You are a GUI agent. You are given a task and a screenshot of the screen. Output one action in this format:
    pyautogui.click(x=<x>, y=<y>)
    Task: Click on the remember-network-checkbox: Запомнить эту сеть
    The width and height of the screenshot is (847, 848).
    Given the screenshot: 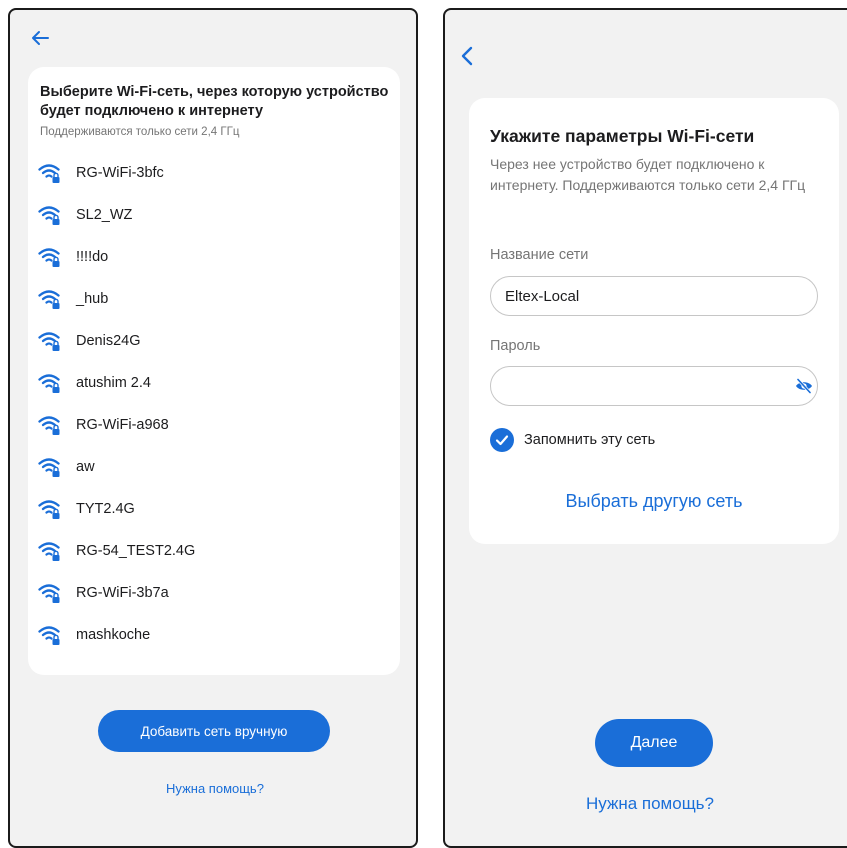 What is the action you would take?
    pyautogui.click(x=572, y=440)
    